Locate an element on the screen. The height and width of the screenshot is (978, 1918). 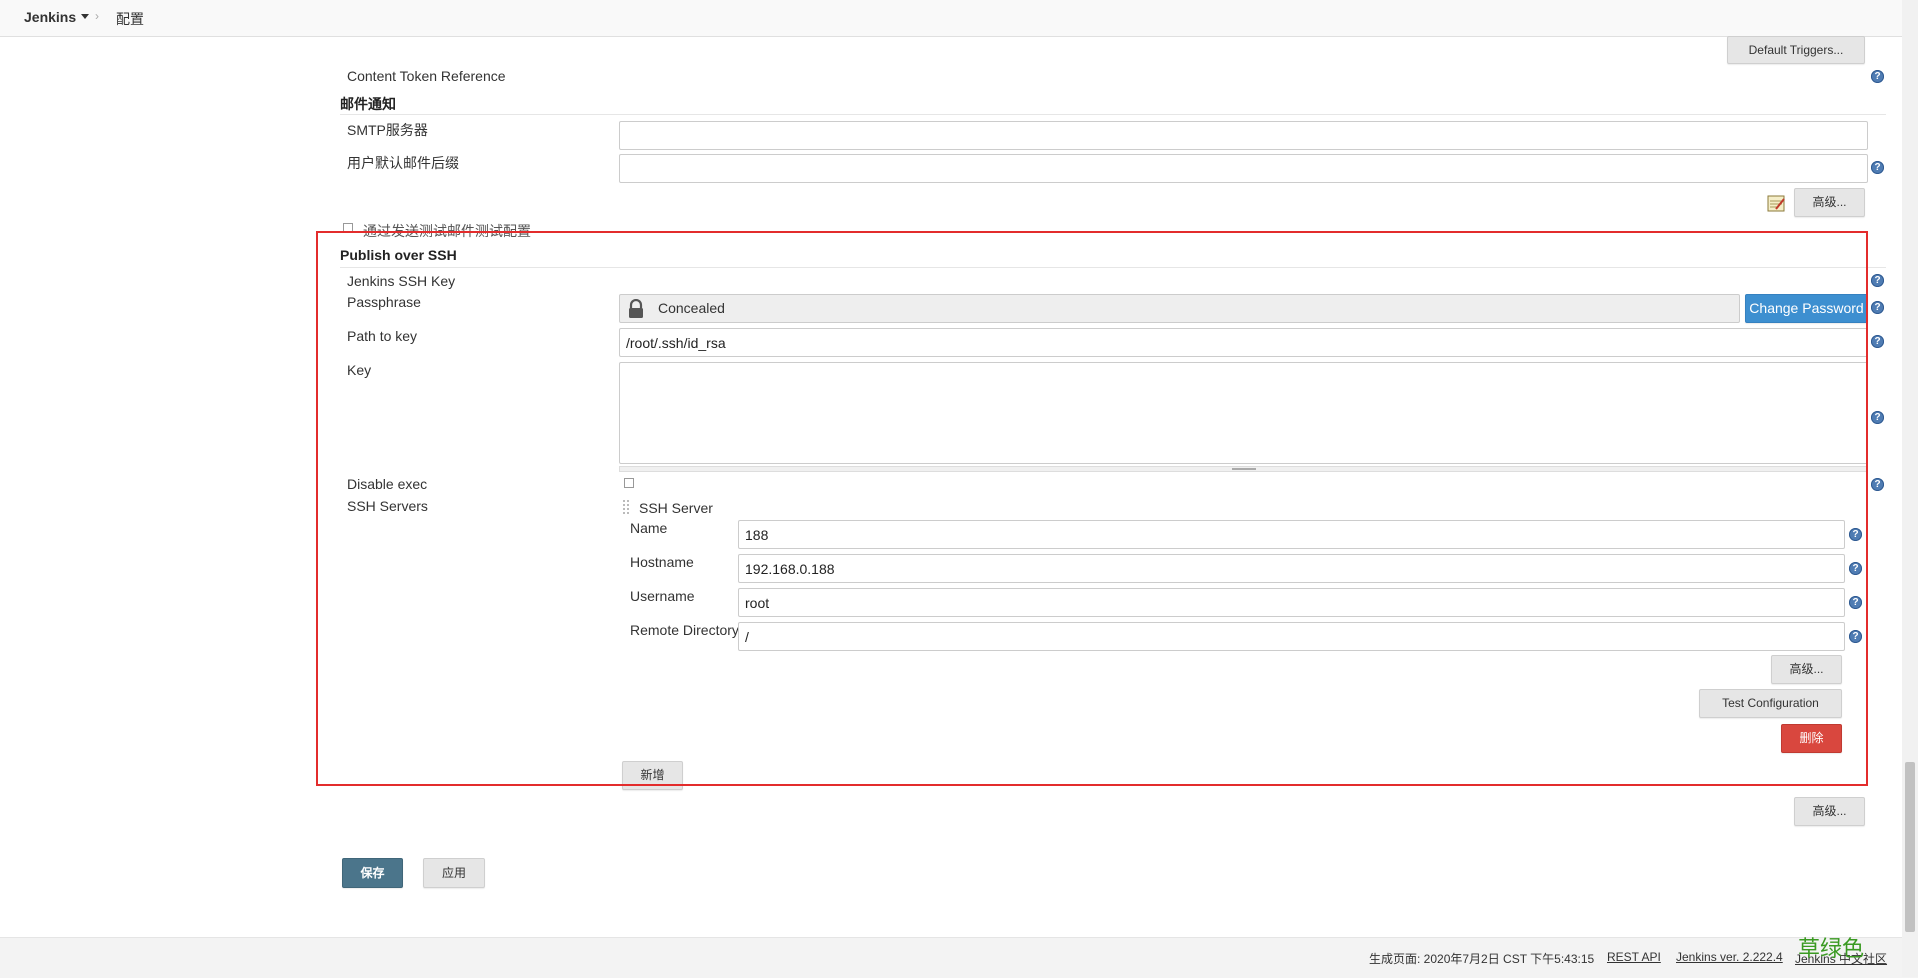
default-suffix-input is located at coordinates (1243, 168).